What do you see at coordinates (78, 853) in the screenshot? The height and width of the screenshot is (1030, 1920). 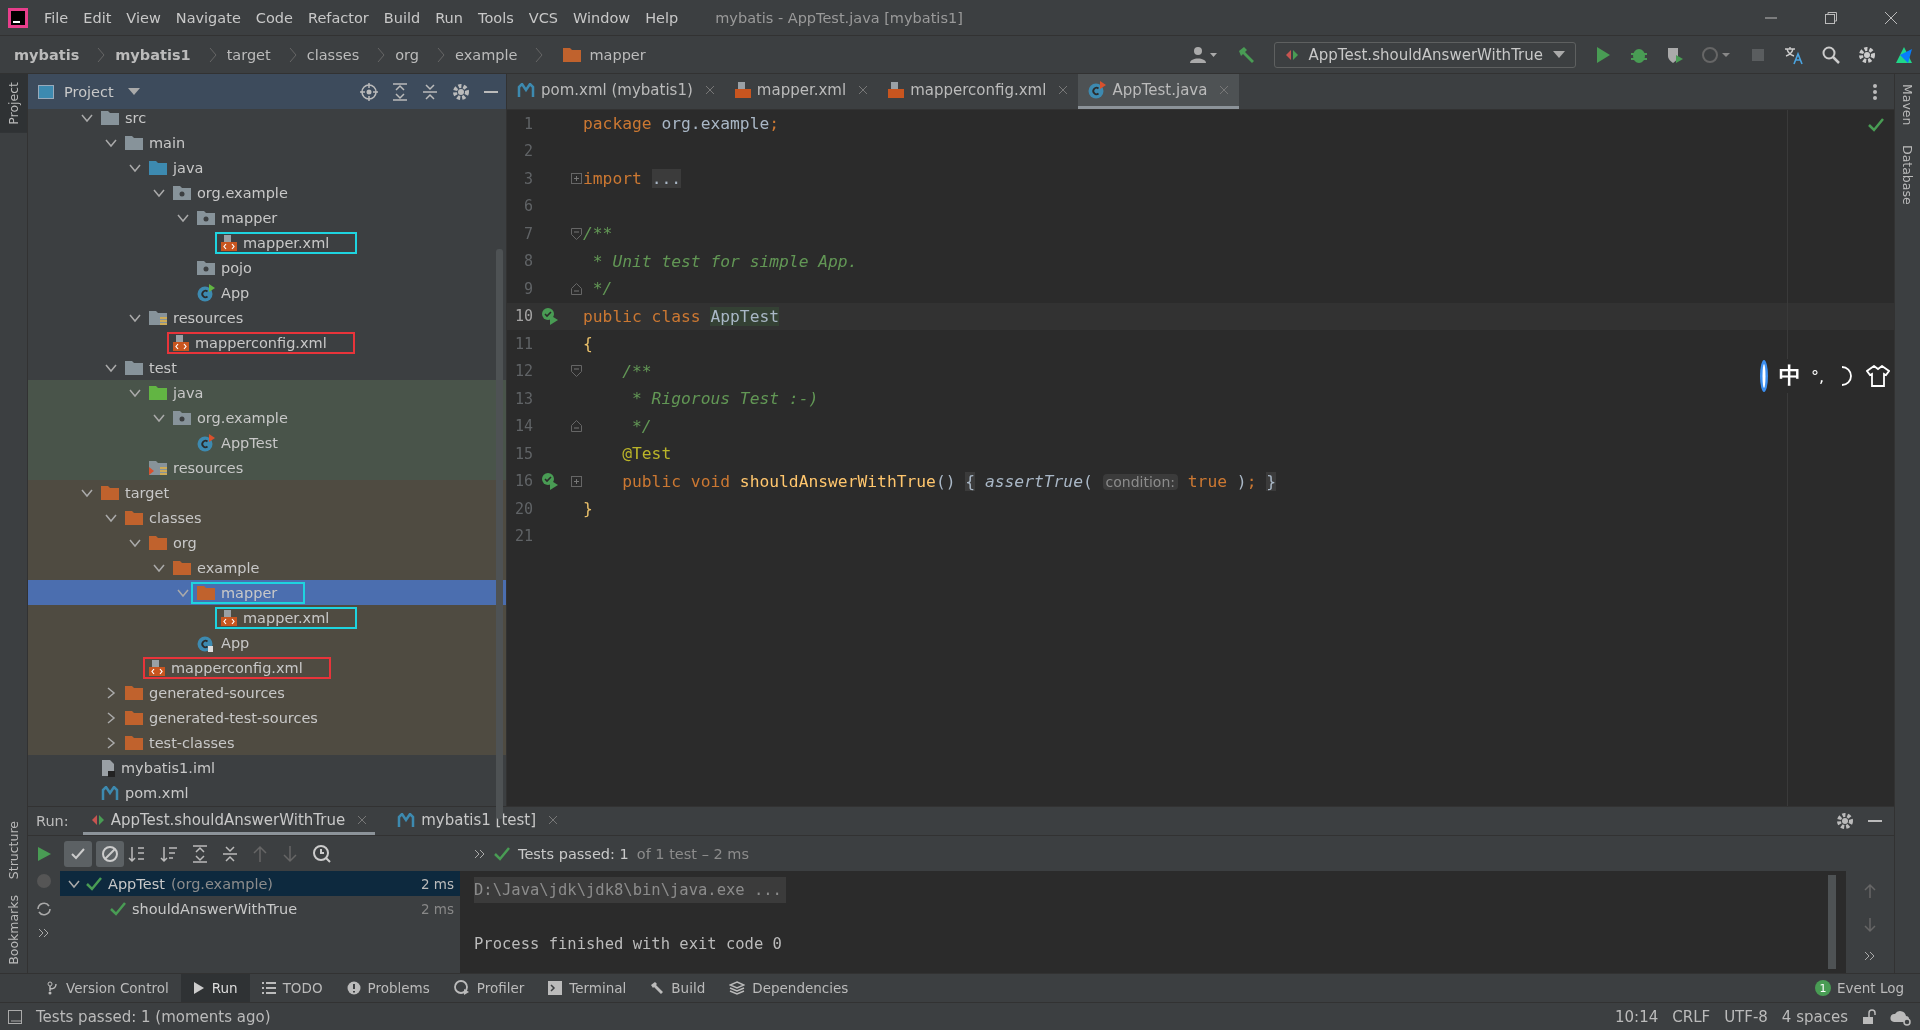 I see `show-passed-toggle-icon` at bounding box center [78, 853].